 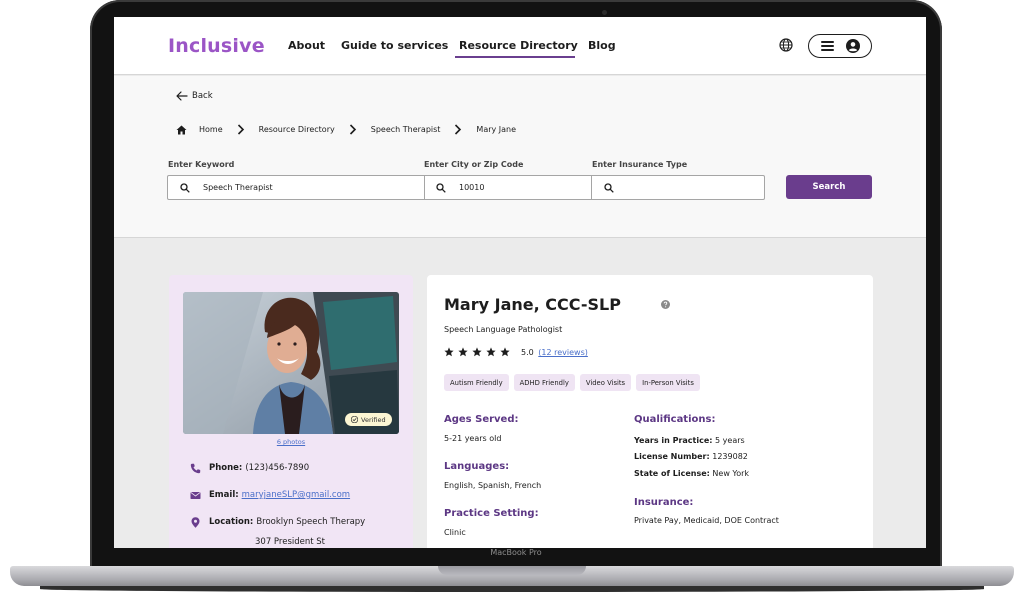 What do you see at coordinates (512, 589) in the screenshot?
I see `laptop-base-shadow` at bounding box center [512, 589].